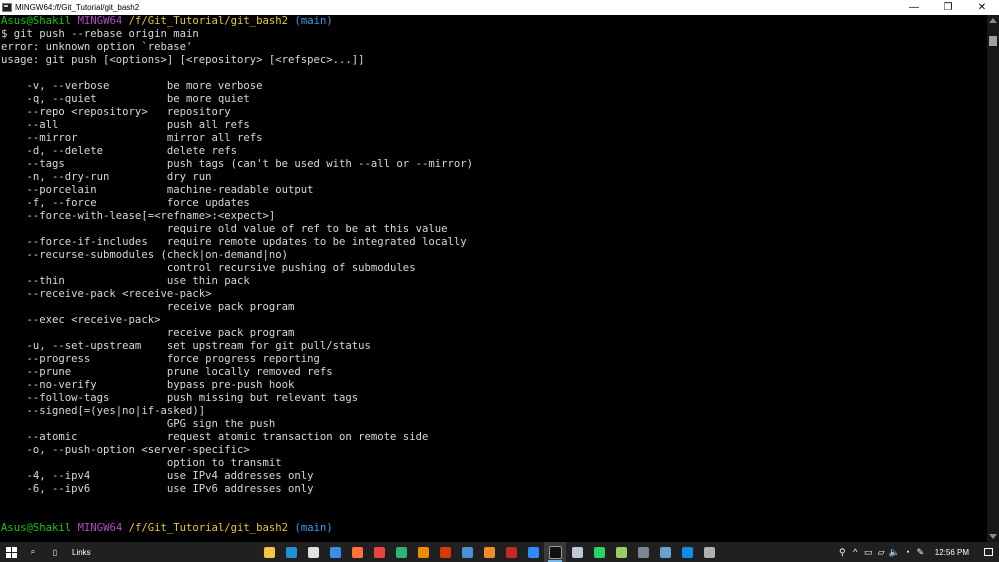 This screenshot has width=999, height=562. I want to click on taskbar-app-firefox, so click(357, 552).